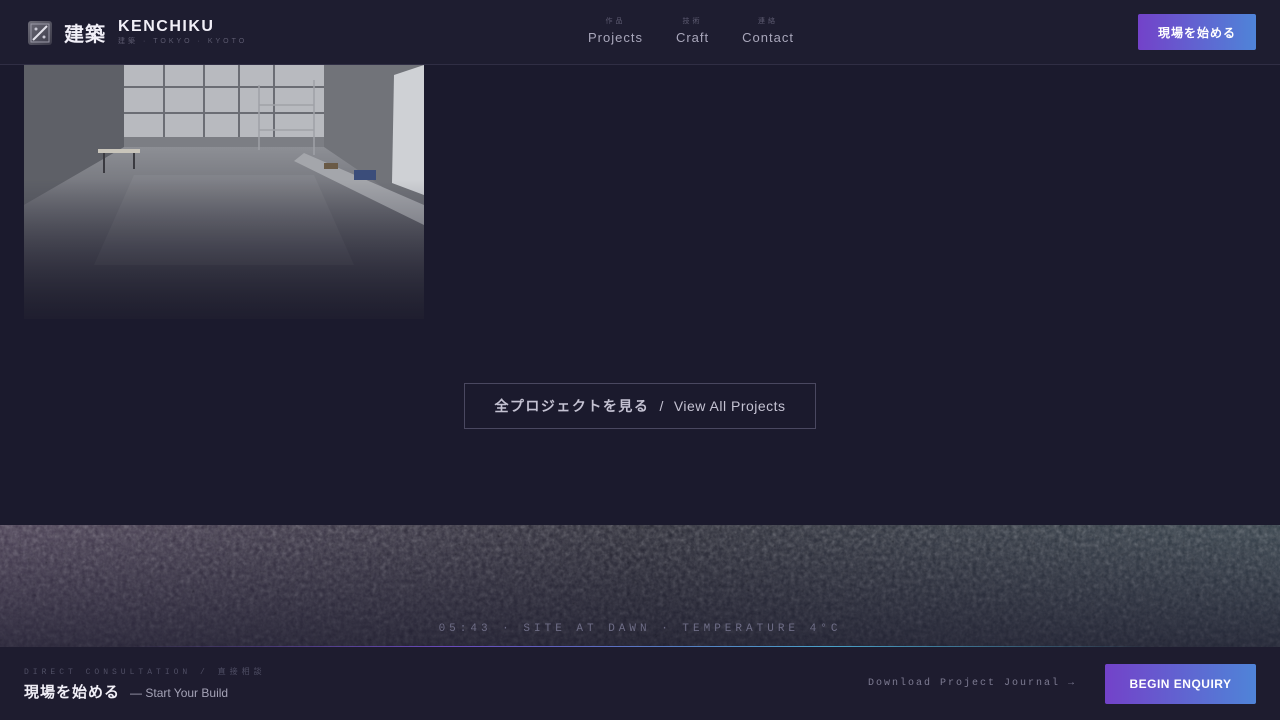 Image resolution: width=1280 pixels, height=720 pixels. What do you see at coordinates (85, 35) in the screenshot?
I see `brand-kanji: 建築` at bounding box center [85, 35].